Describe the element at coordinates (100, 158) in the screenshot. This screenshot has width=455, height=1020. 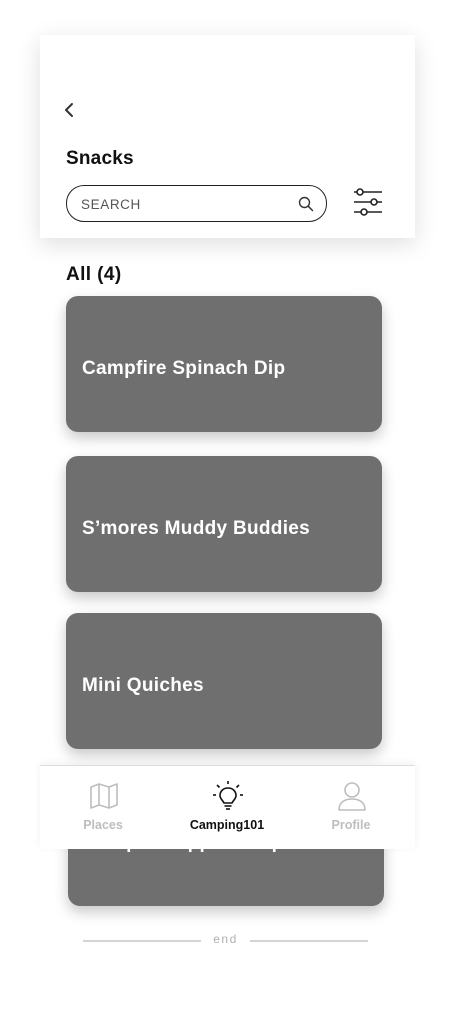
I see `page-title: Snacks` at that location.